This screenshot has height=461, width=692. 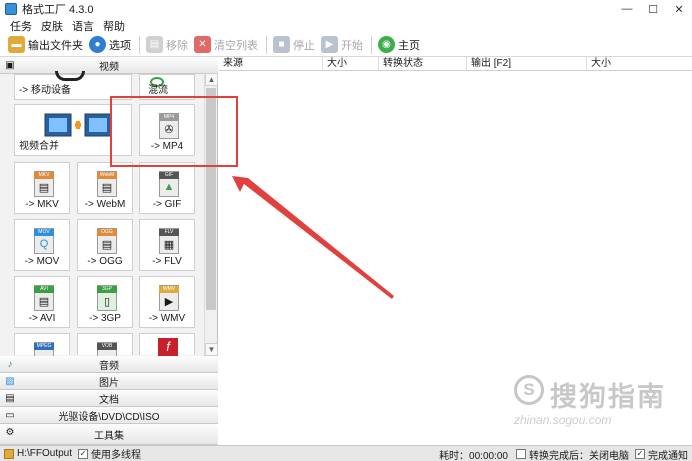 I want to click on tile-3gp: 3GP ▯ -> 3GP, so click(x=105, y=302).